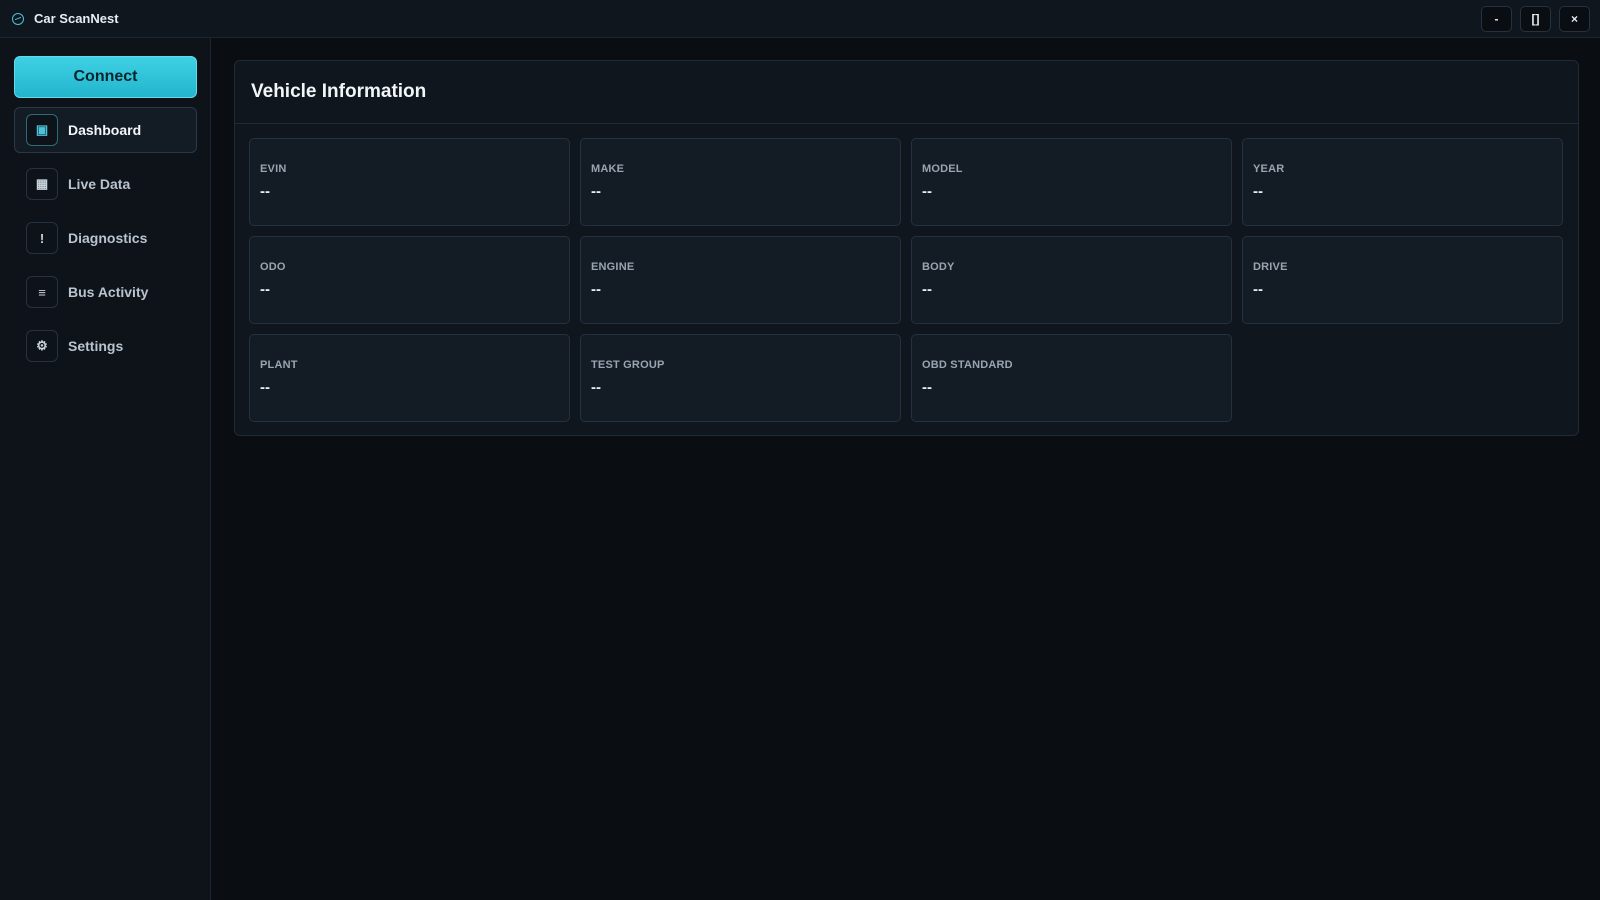 The height and width of the screenshot is (900, 1600). Describe the element at coordinates (613, 267) in the screenshot. I see `card-label: ENGINE` at that location.